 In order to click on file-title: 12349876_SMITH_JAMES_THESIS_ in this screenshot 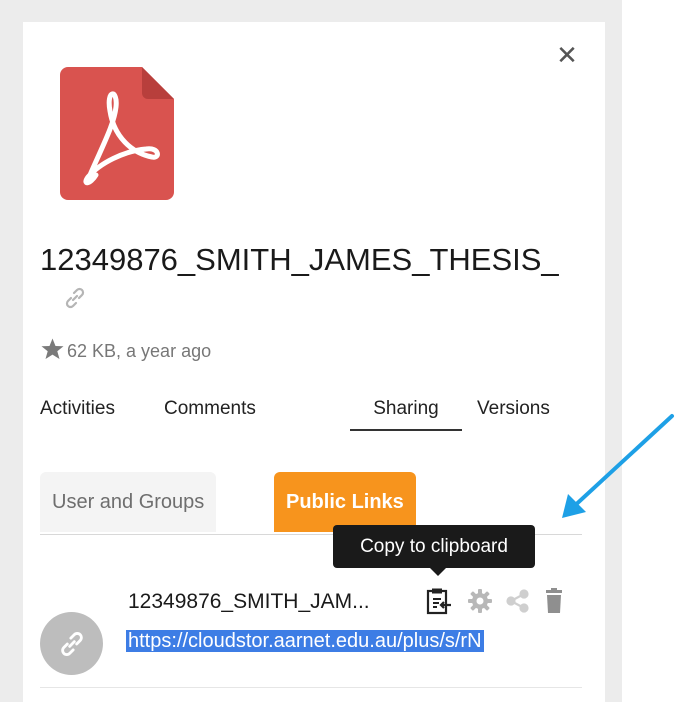, I will do `click(299, 259)`.